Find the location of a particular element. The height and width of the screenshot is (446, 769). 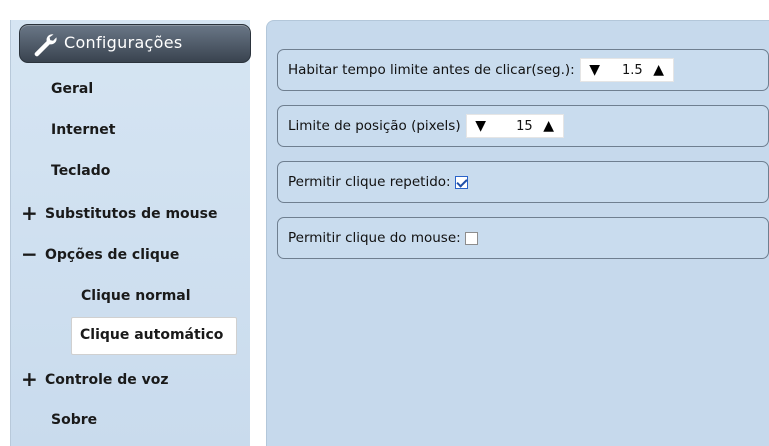

wrench-icon is located at coordinates (45, 45).